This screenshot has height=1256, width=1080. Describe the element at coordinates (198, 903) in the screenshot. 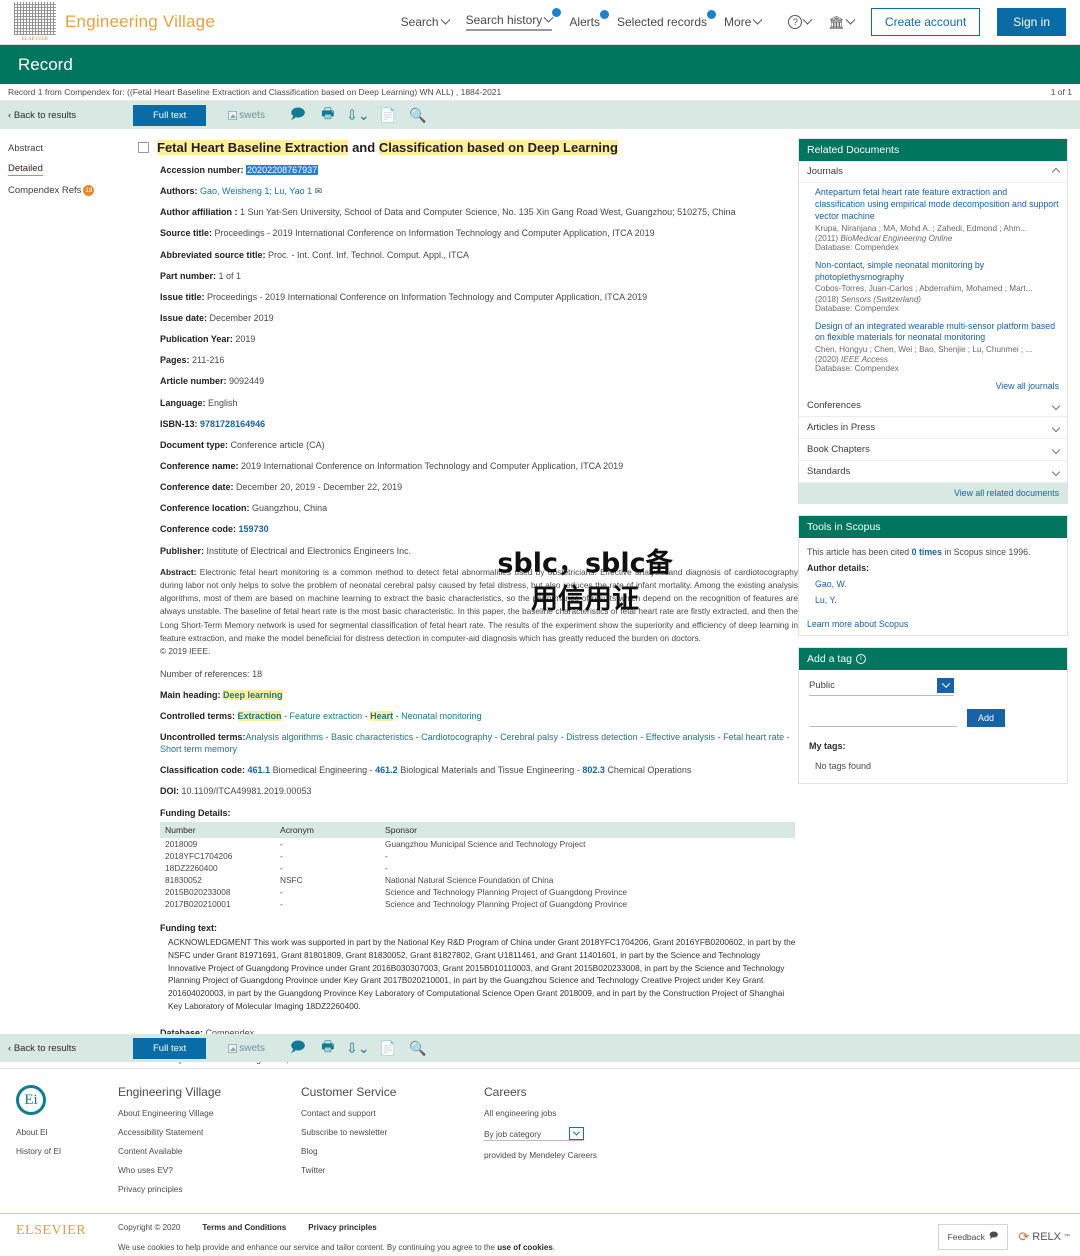

I see `funding-number: 2017B020210001` at that location.